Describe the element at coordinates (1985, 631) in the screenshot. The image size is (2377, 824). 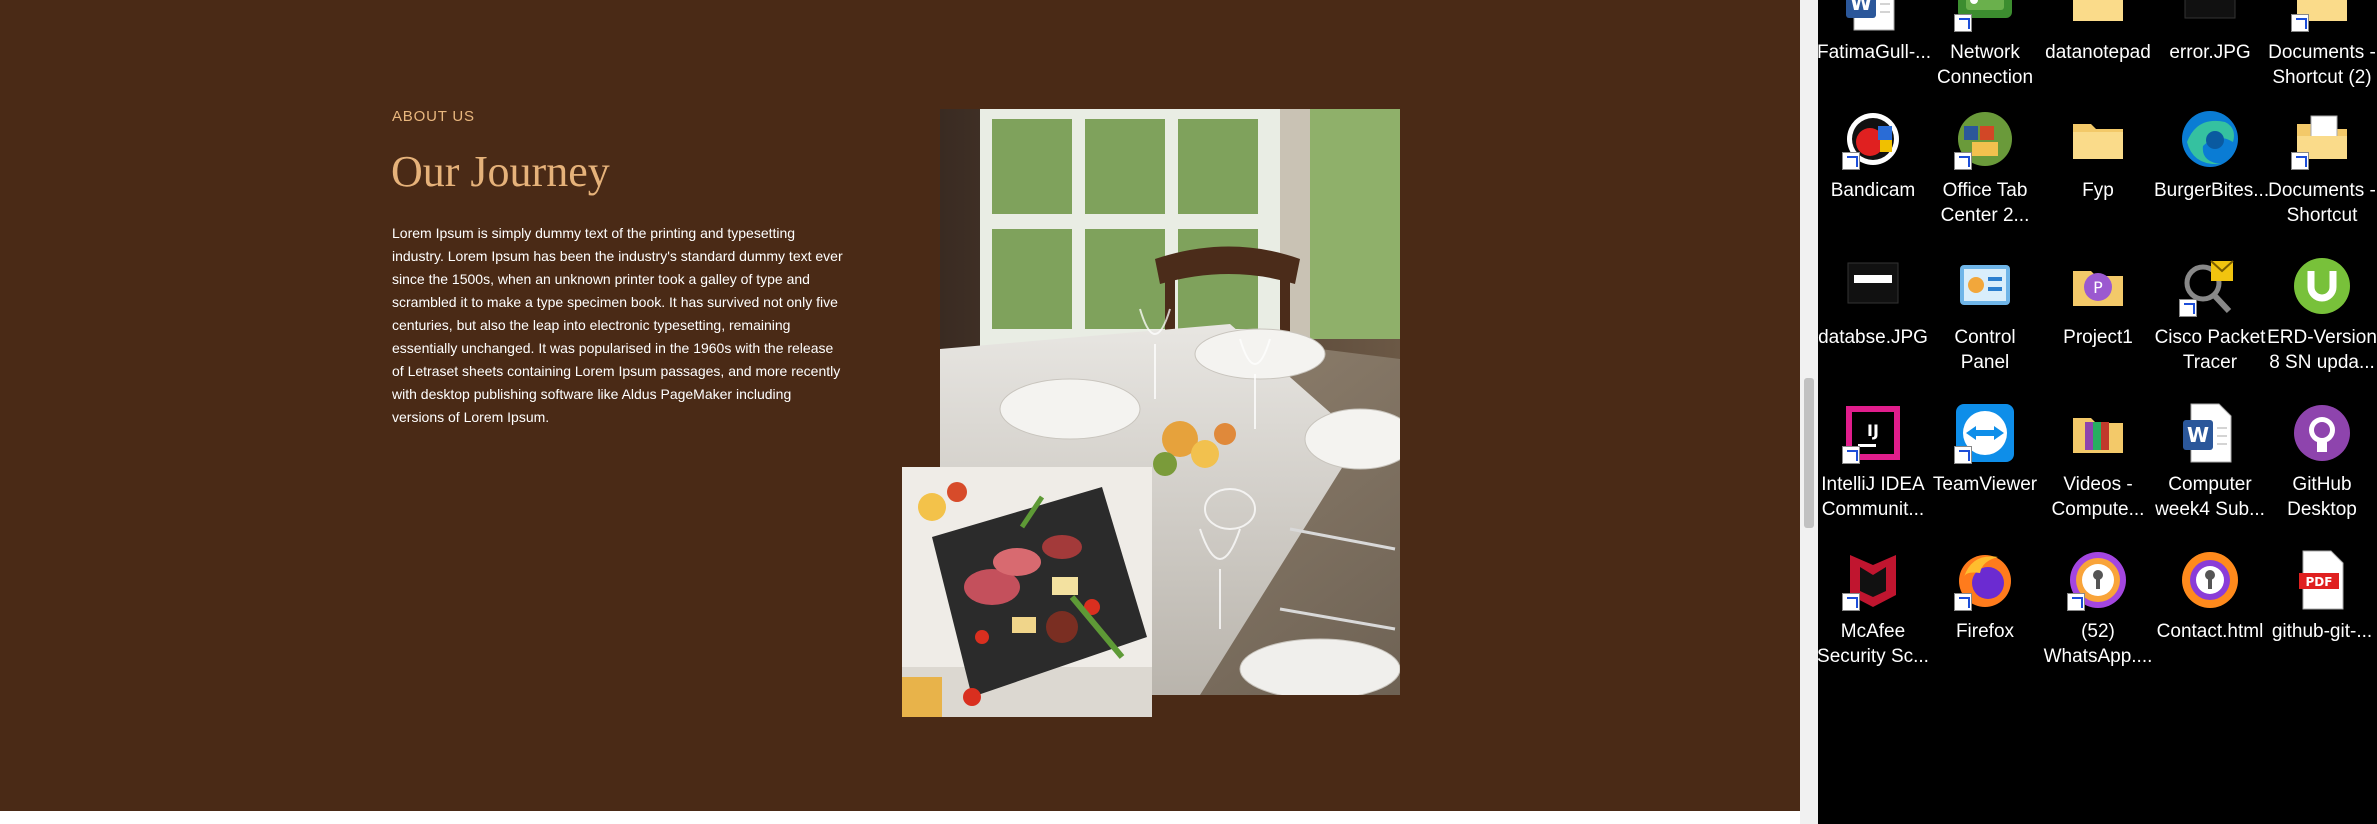
I see `desktop-shortcut-label: Firefox` at that location.